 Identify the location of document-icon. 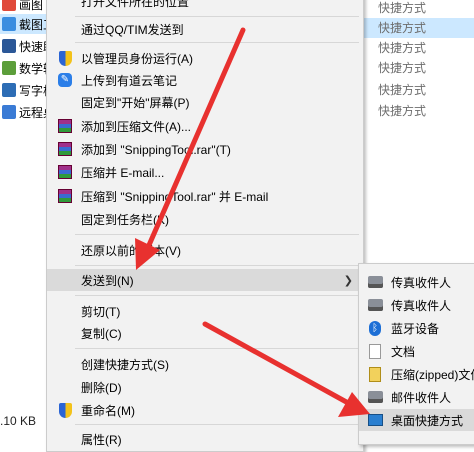
(375, 351).